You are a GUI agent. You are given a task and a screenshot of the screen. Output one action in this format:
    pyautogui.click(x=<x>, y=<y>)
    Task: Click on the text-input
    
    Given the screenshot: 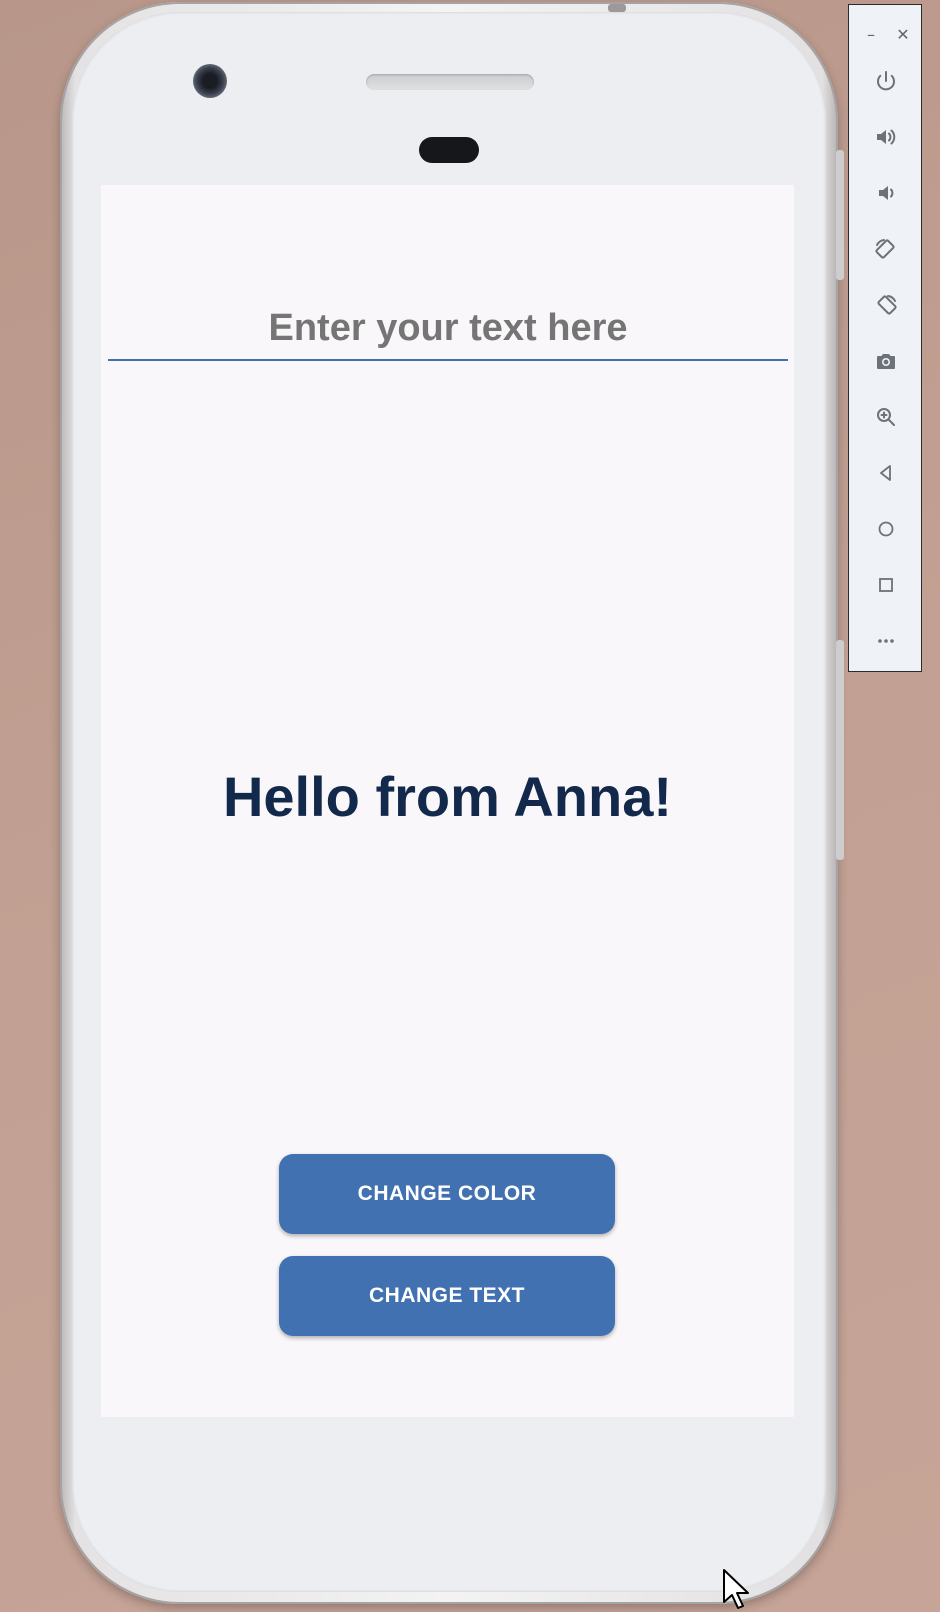 What is the action you would take?
    pyautogui.click(x=448, y=332)
    